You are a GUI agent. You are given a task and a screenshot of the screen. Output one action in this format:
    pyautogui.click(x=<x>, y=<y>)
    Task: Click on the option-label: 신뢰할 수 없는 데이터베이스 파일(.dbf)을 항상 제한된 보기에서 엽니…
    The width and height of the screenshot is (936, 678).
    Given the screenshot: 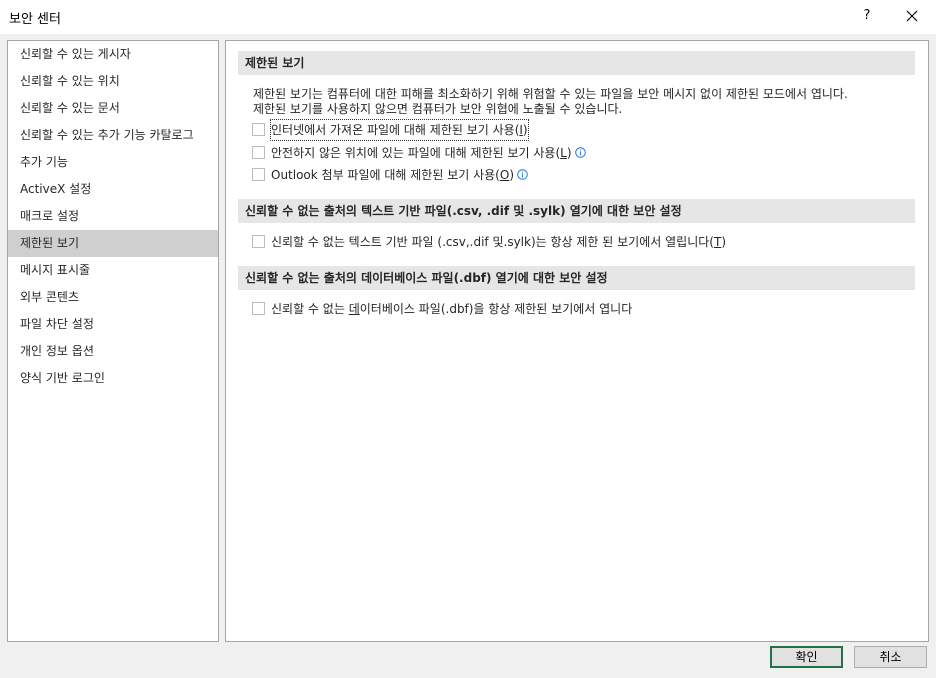 What is the action you would take?
    pyautogui.click(x=452, y=309)
    